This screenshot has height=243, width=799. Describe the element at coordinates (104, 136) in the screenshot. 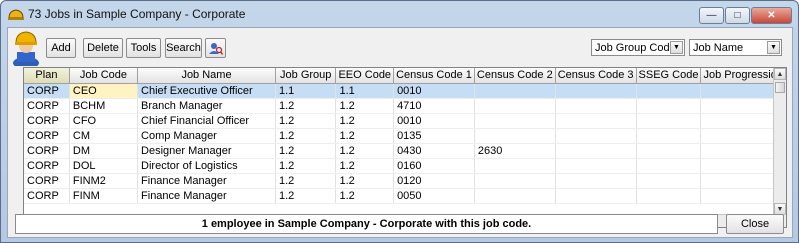

I see `cell-job-code: CM` at that location.